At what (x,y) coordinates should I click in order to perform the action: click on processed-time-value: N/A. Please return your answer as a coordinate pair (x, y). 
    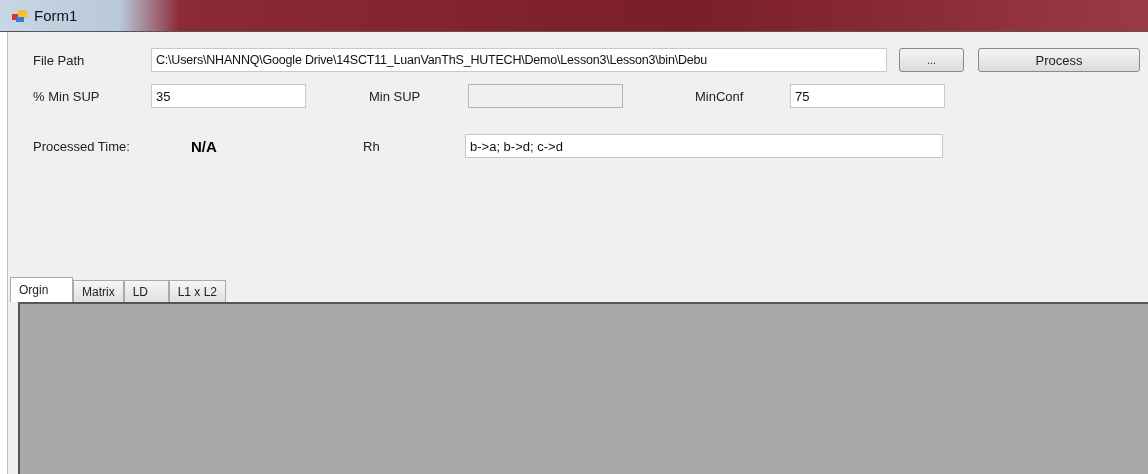
    Looking at the image, I should click on (204, 146).